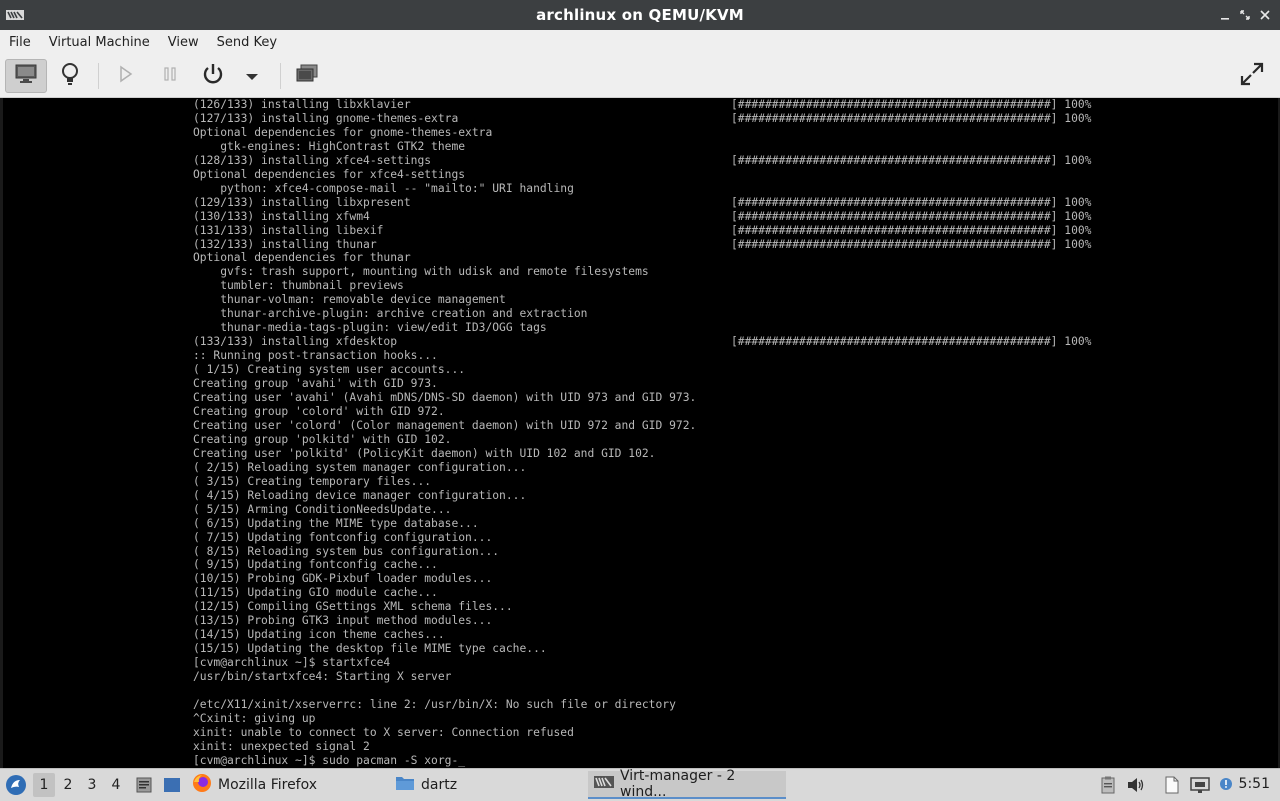 Image resolution: width=1280 pixels, height=801 pixels. Describe the element at coordinates (640, 76) in the screenshot. I see `toolbar` at that location.